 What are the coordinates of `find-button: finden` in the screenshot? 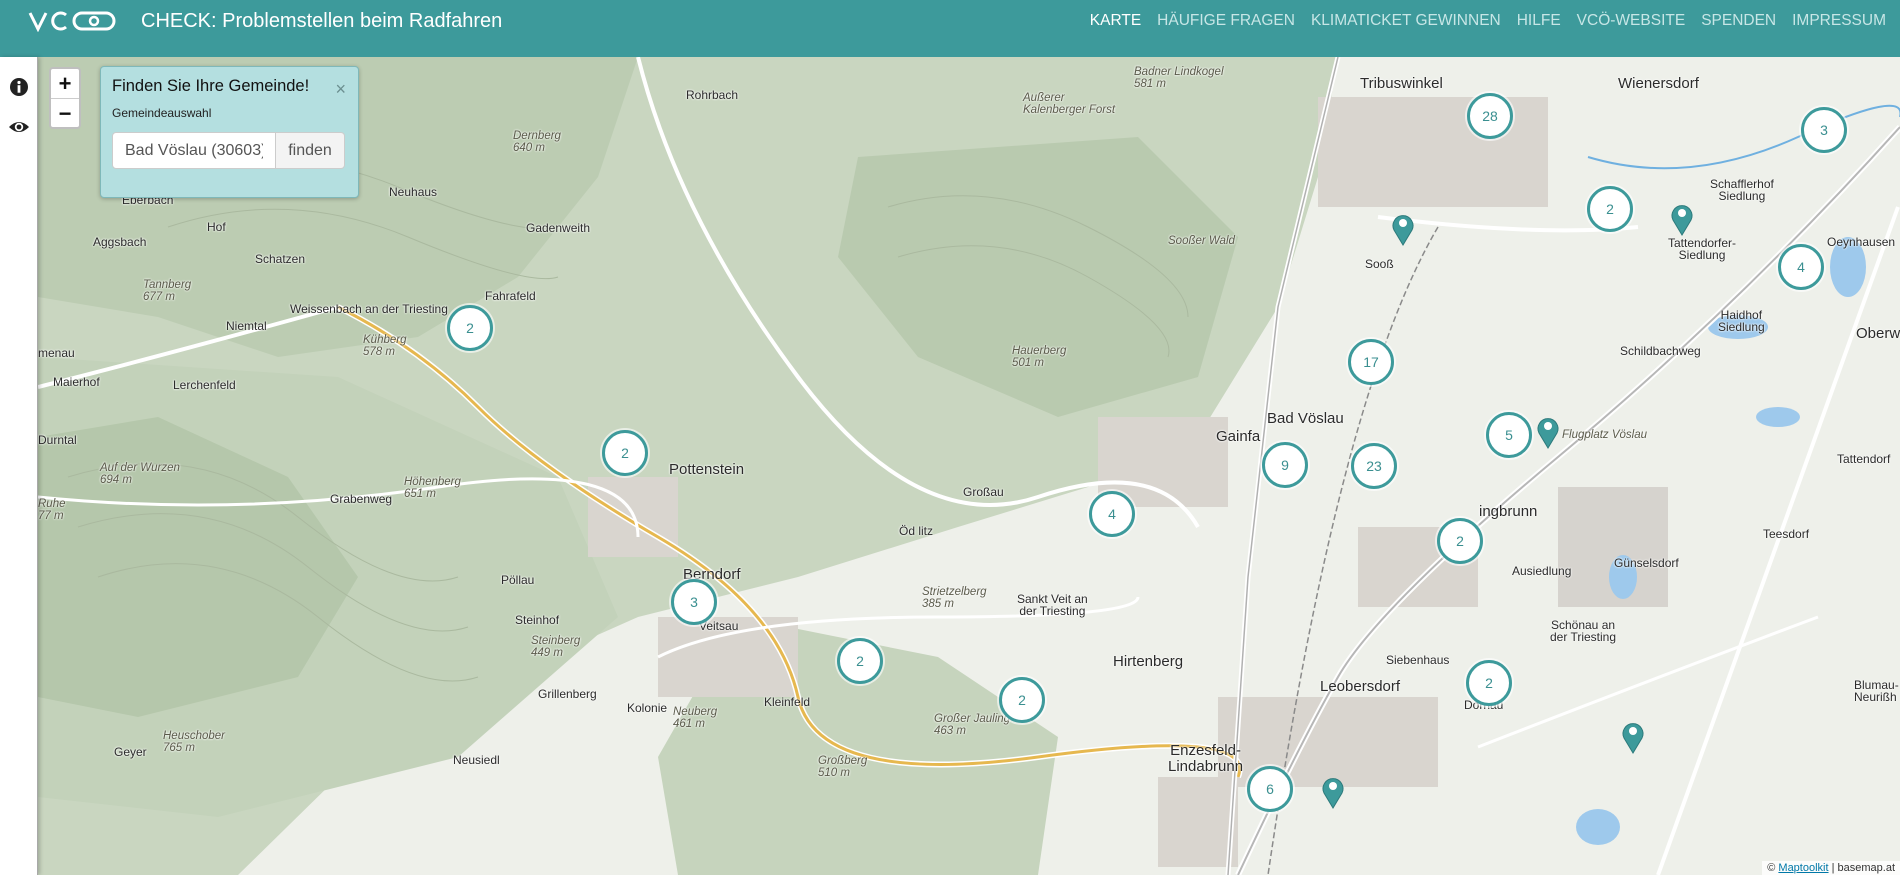 It's located at (310, 150).